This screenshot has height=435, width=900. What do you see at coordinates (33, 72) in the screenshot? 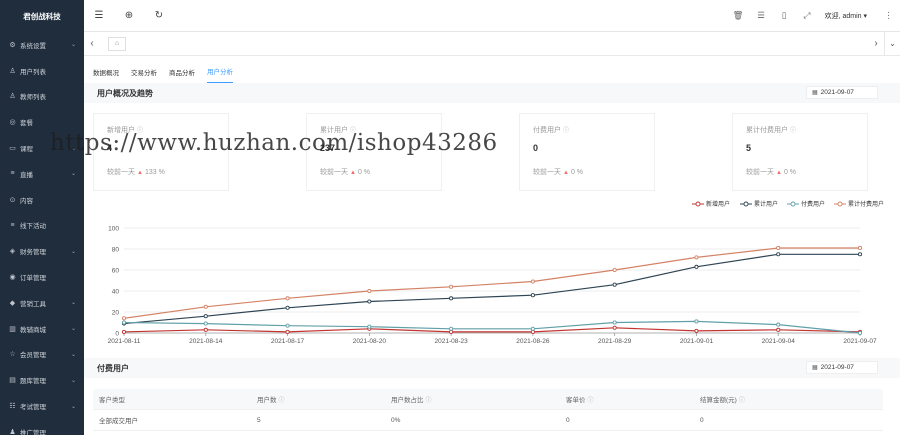
I see `sidebar-item-label: 用户列表` at bounding box center [33, 72].